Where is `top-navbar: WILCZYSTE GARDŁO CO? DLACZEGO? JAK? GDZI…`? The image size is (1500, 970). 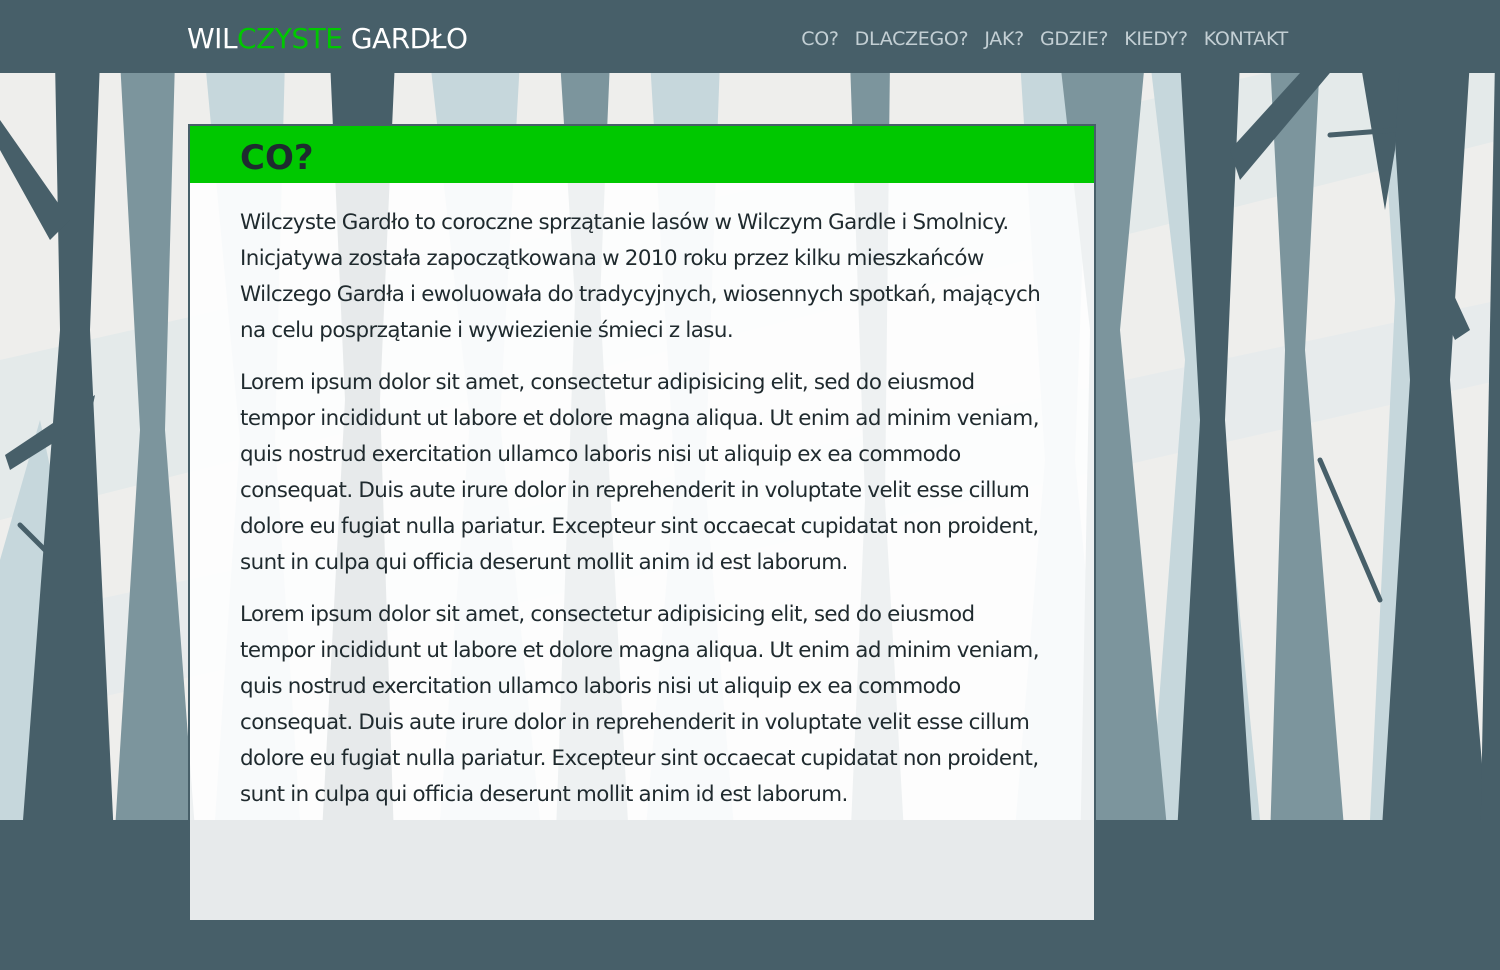 top-navbar: WILCZYSTE GARDŁO CO? DLACZEGO? JAK? GDZI… is located at coordinates (750, 36).